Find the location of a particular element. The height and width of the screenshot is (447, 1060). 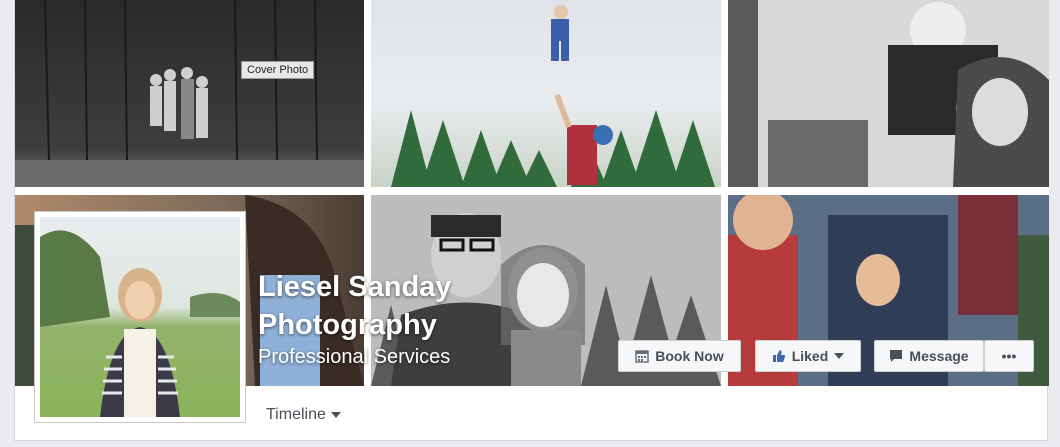

cover-photo-tooltip: Cover Photo is located at coordinates (278, 70).